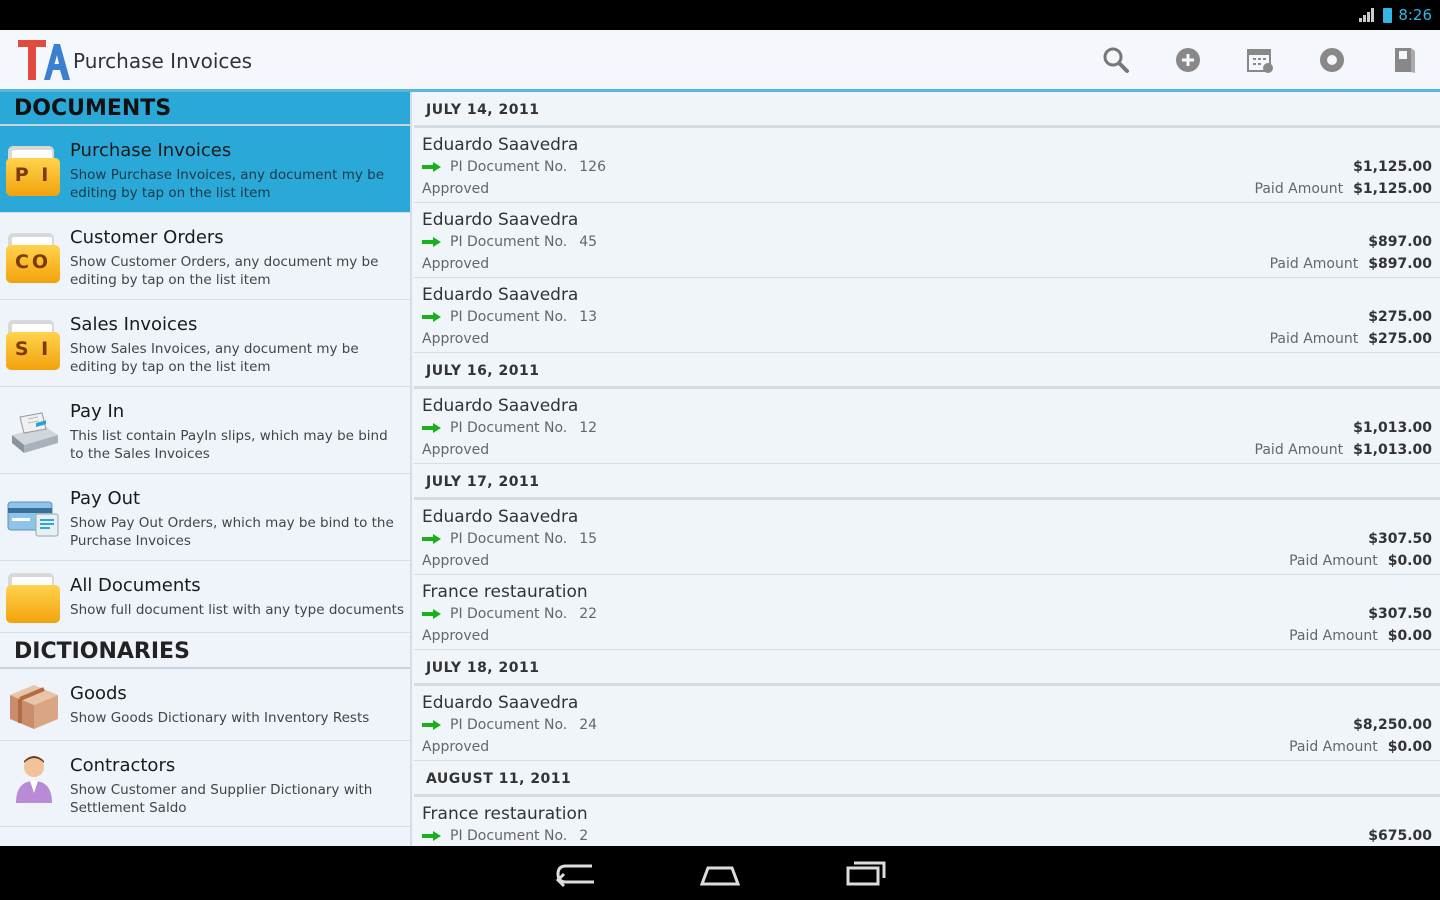  Describe the element at coordinates (34, 779) in the screenshot. I see `person-icon` at that location.